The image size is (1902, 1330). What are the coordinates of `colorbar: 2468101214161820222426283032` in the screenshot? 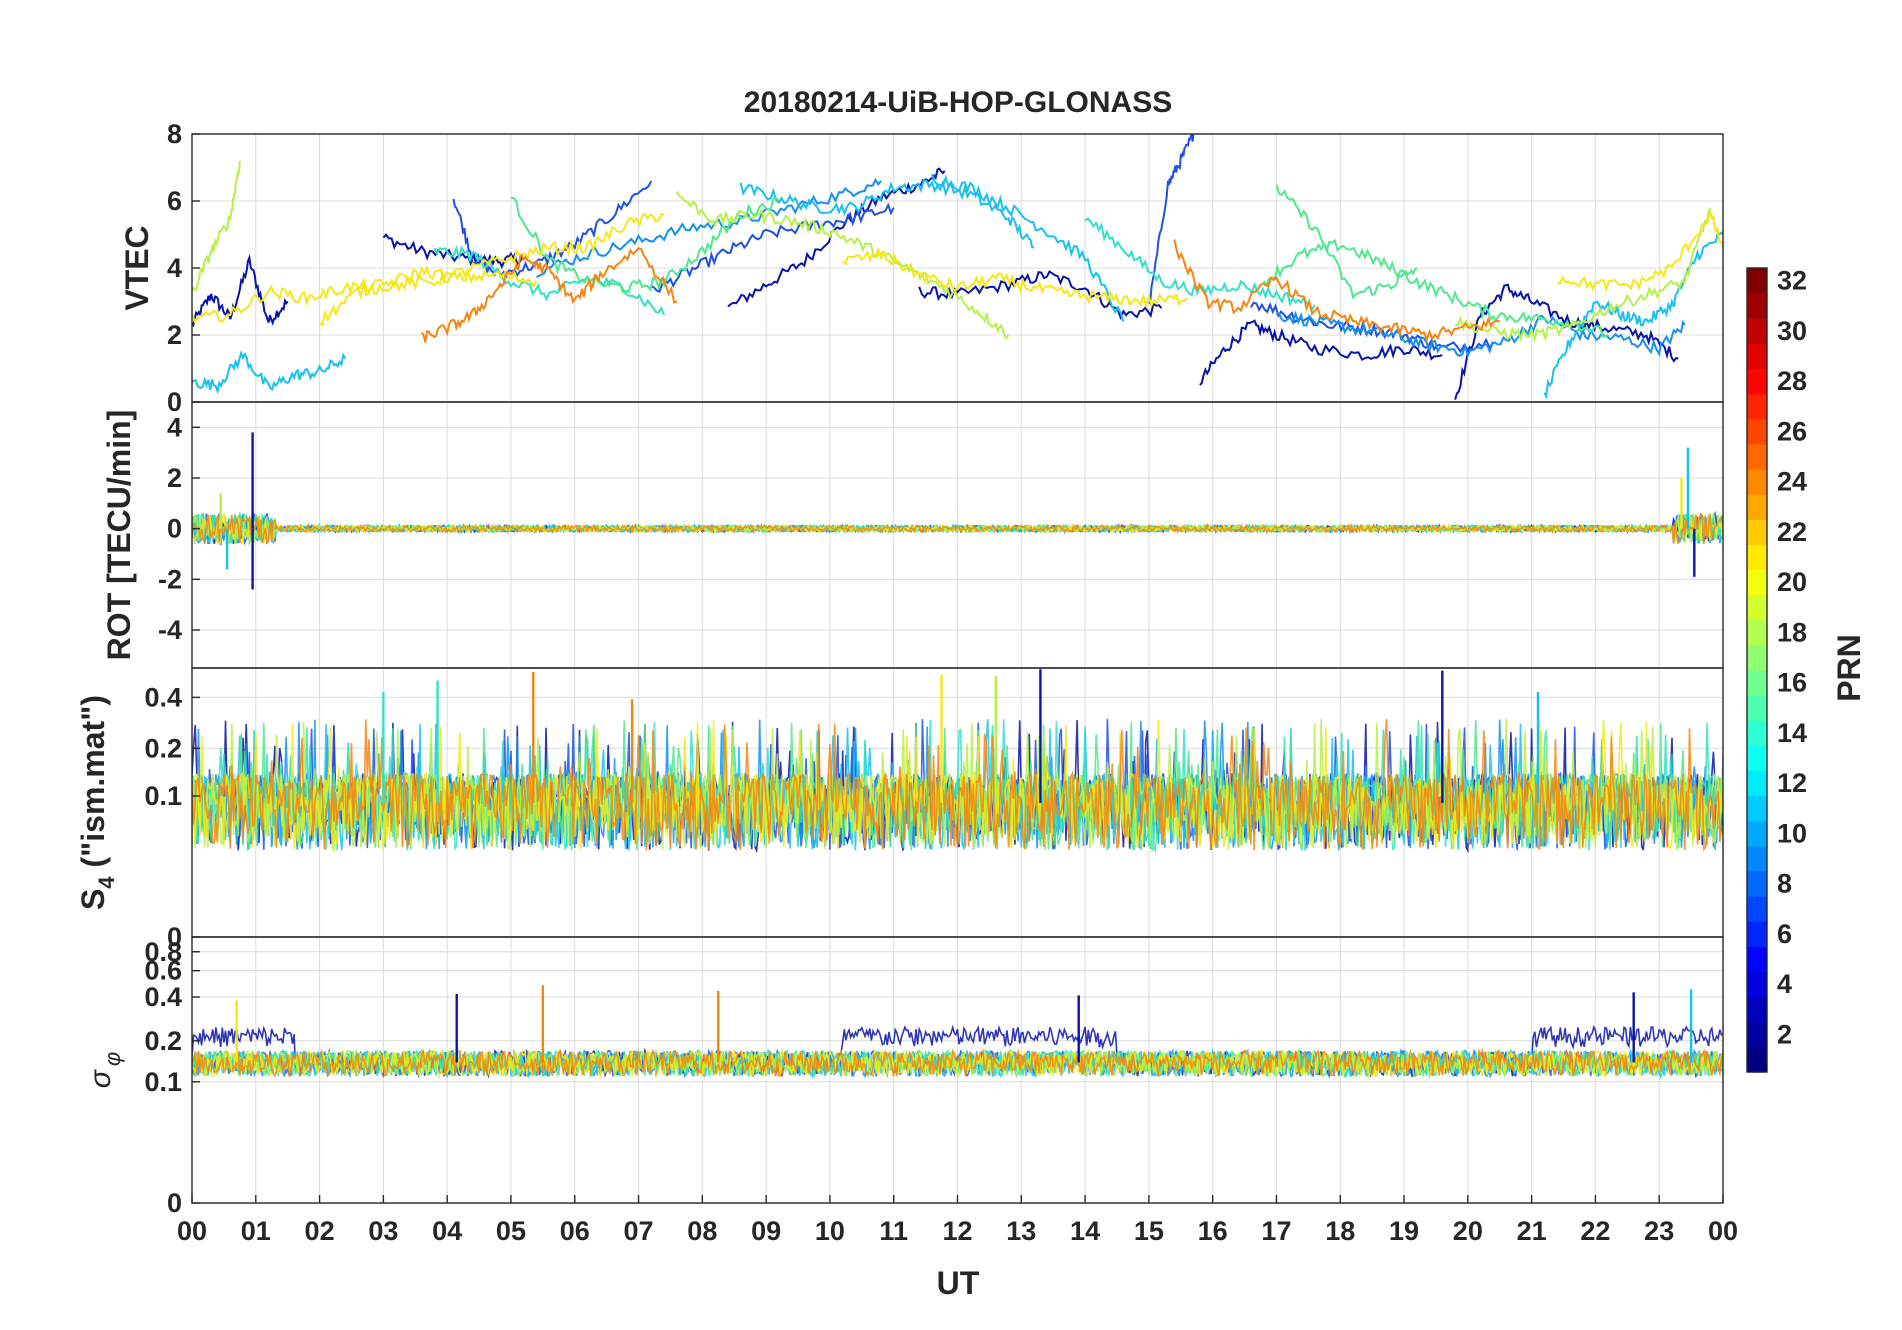 It's located at (1776, 669).